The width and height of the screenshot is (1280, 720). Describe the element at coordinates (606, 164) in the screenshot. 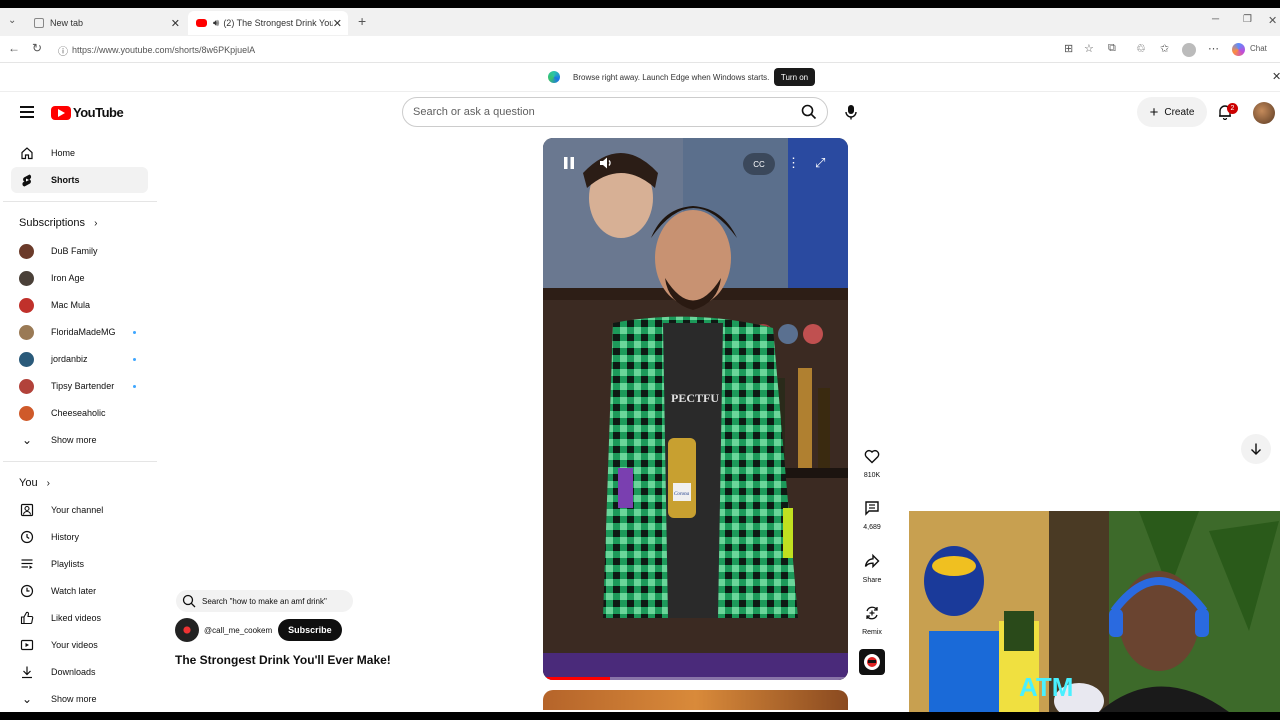

I see `volume-icon` at that location.